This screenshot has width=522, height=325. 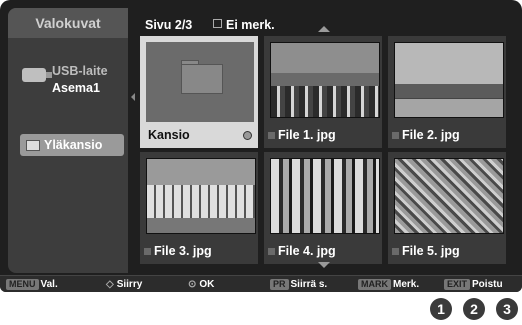 What do you see at coordinates (22, 284) in the screenshot?
I see `menu-key: MENU` at bounding box center [22, 284].